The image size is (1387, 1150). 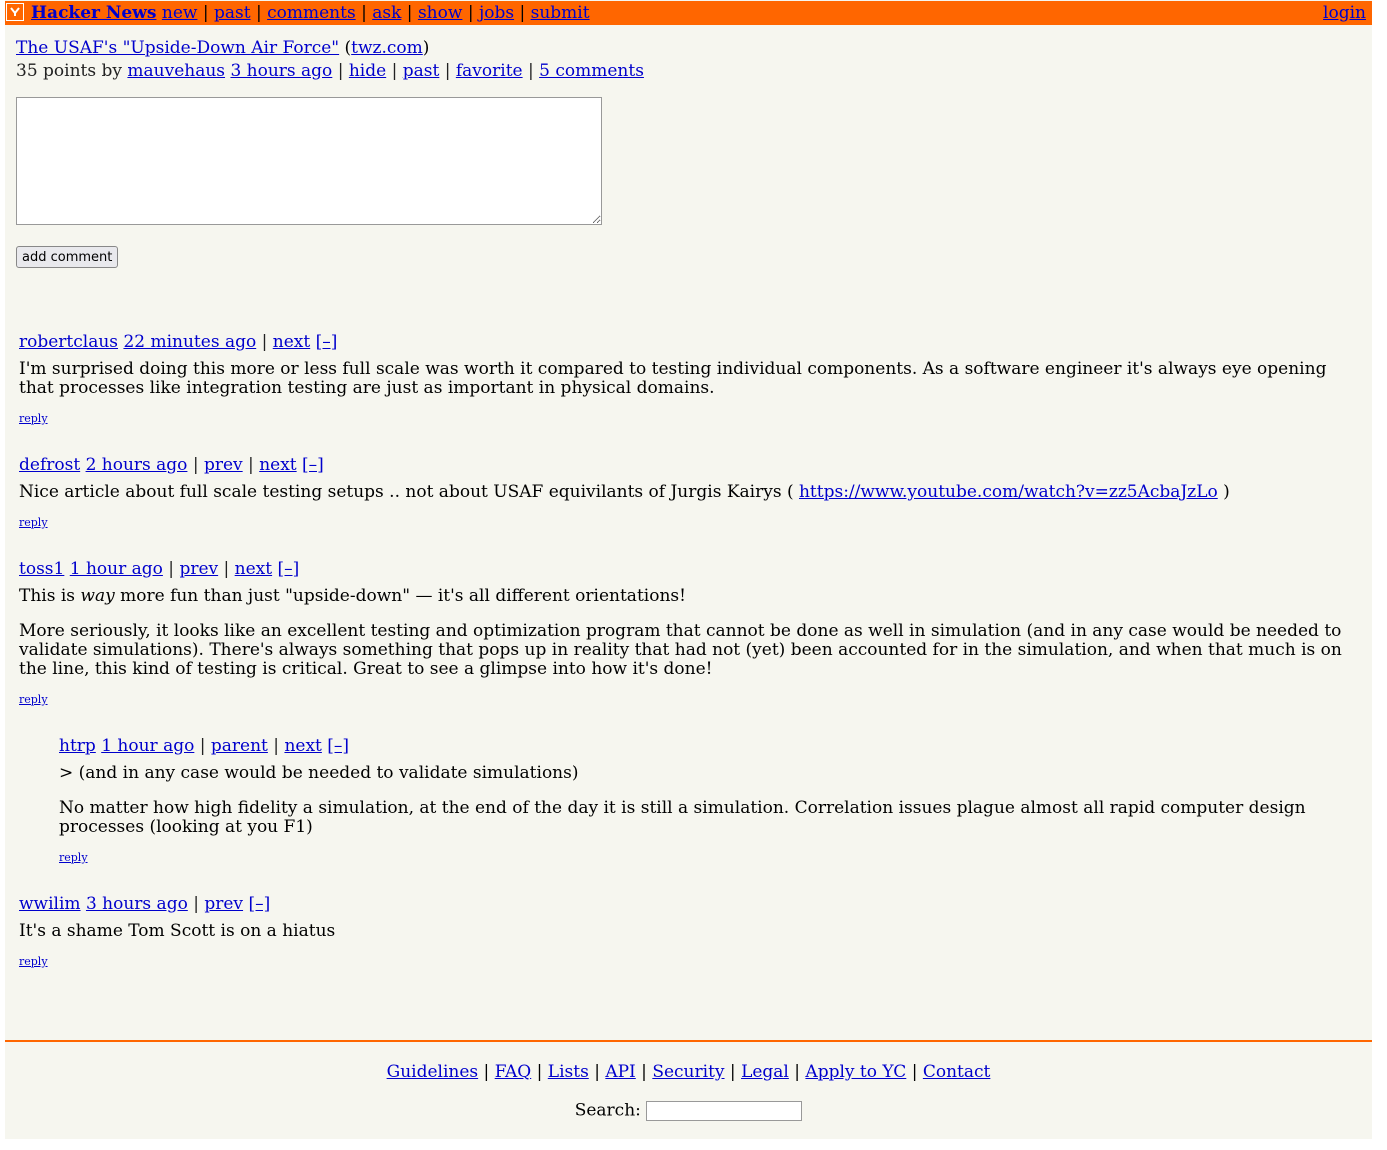 I want to click on comment-age-link: 3 hours ago, so click(x=137, y=904).